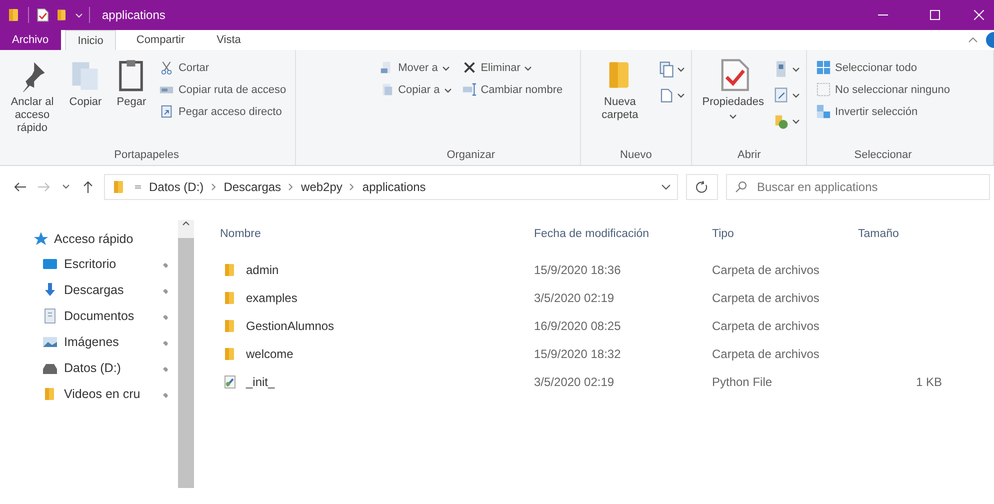 Image resolution: width=994 pixels, height=504 pixels. I want to click on group-label: Seleccionar, so click(883, 155).